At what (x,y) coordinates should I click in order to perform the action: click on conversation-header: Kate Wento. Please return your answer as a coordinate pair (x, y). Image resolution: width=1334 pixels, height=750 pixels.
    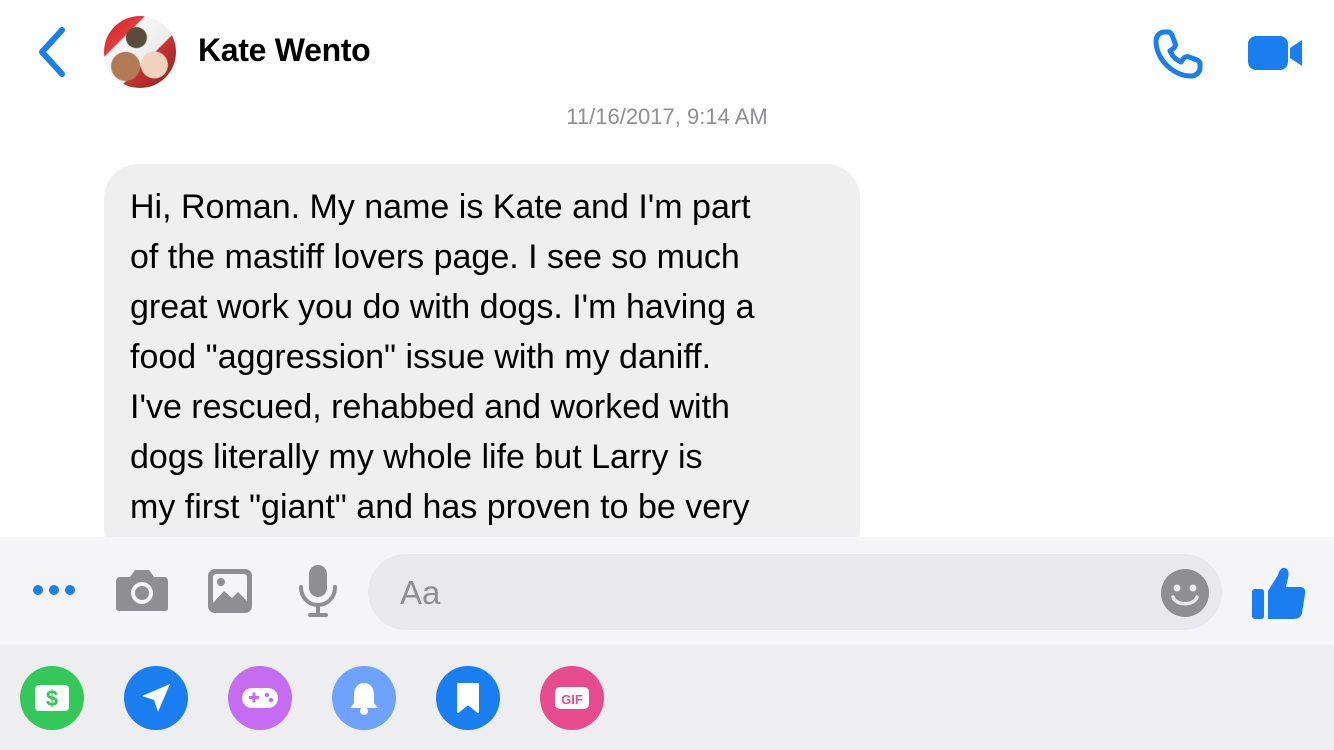
    Looking at the image, I should click on (667, 50).